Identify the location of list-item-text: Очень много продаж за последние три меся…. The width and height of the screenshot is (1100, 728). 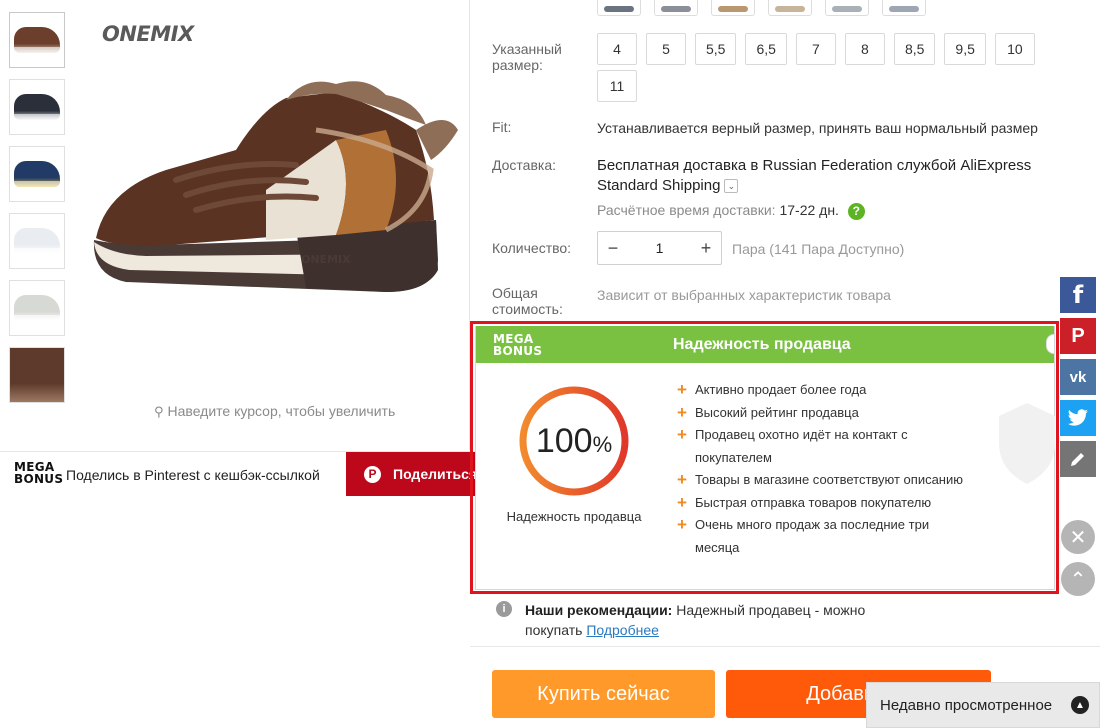
(812, 536).